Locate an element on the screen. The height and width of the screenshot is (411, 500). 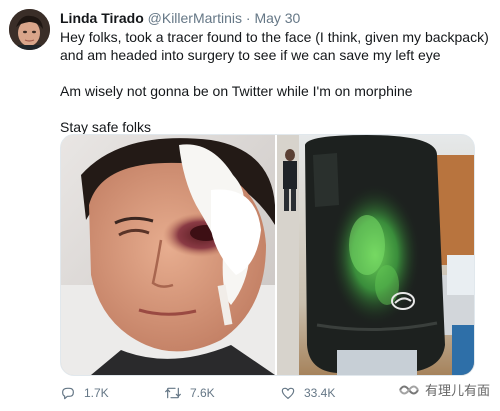
reply-icon is located at coordinates (68, 393).